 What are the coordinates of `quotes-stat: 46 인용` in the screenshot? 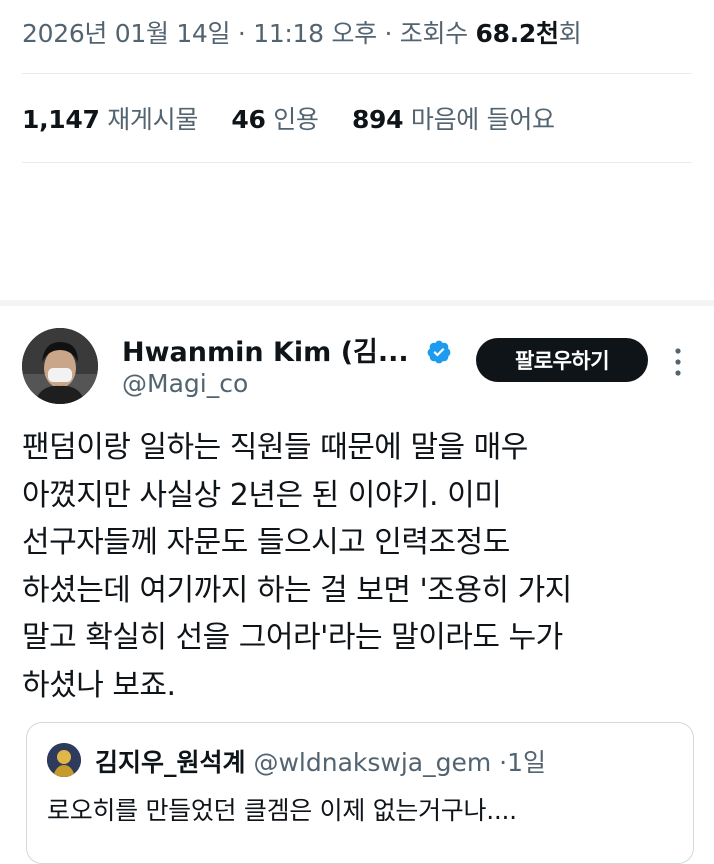 It's located at (278, 119).